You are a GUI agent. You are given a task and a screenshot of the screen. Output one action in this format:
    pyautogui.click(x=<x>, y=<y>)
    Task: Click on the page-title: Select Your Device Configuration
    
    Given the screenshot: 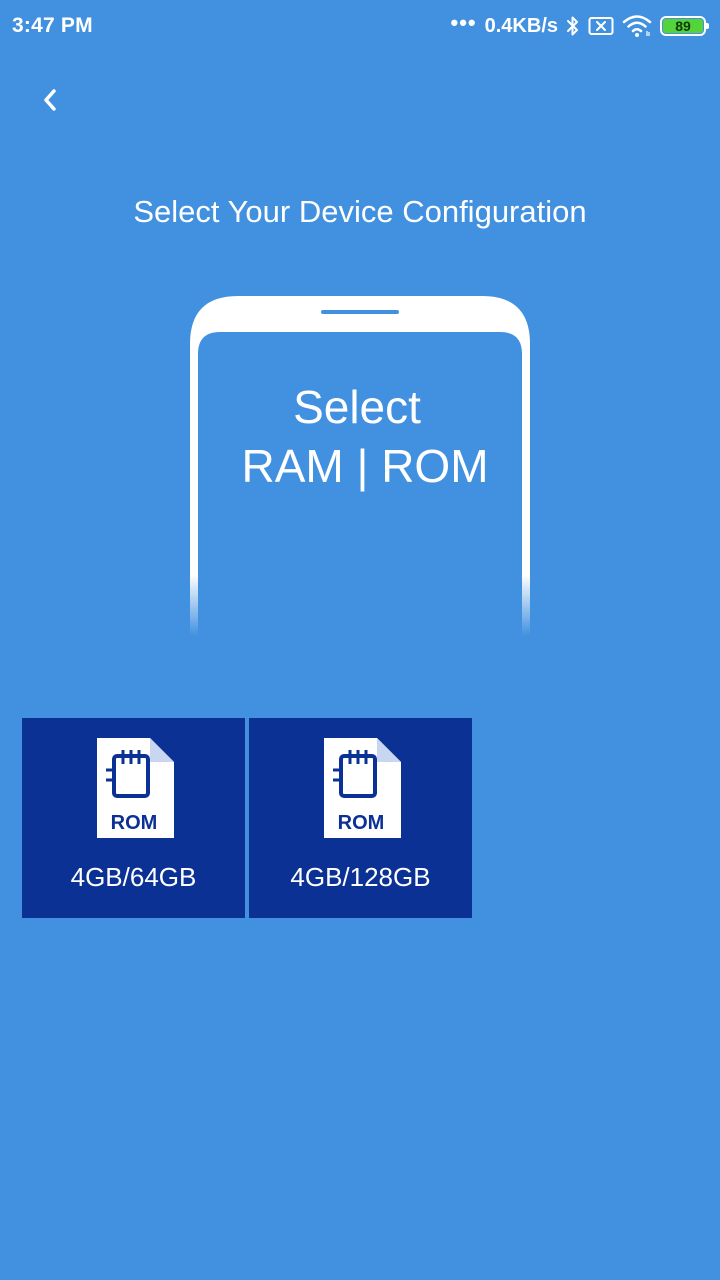 What is the action you would take?
    pyautogui.click(x=360, y=211)
    